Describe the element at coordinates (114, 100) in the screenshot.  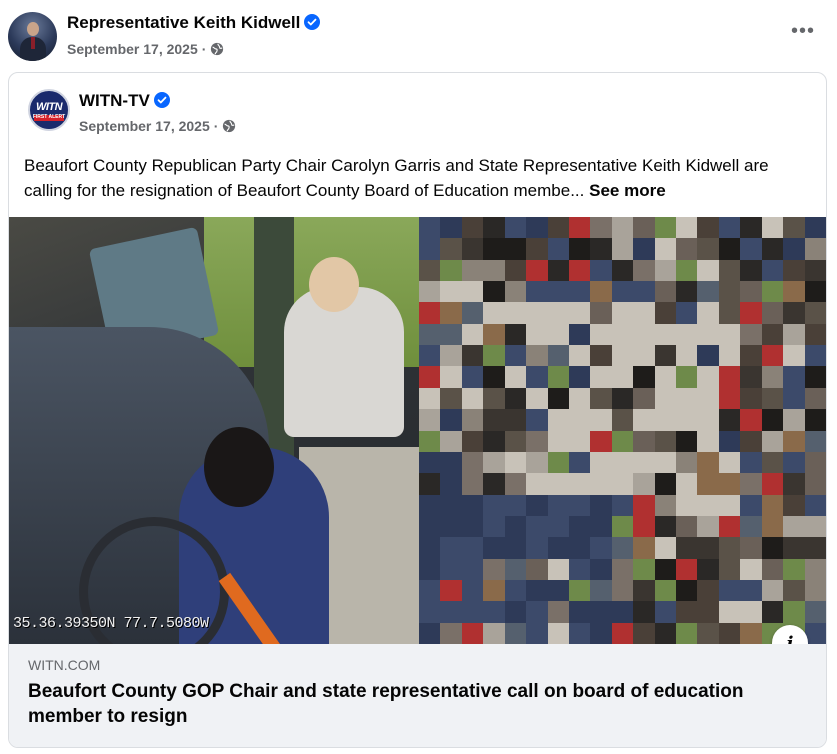
I see `shared-author-label: WITN-TV` at that location.